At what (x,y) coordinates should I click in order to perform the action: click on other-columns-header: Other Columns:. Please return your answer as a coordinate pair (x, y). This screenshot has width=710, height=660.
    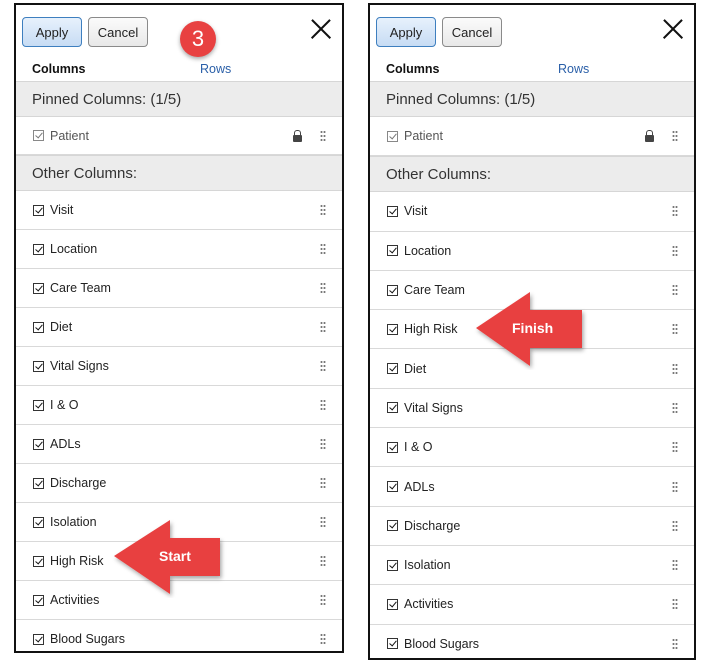
    Looking at the image, I should click on (179, 173).